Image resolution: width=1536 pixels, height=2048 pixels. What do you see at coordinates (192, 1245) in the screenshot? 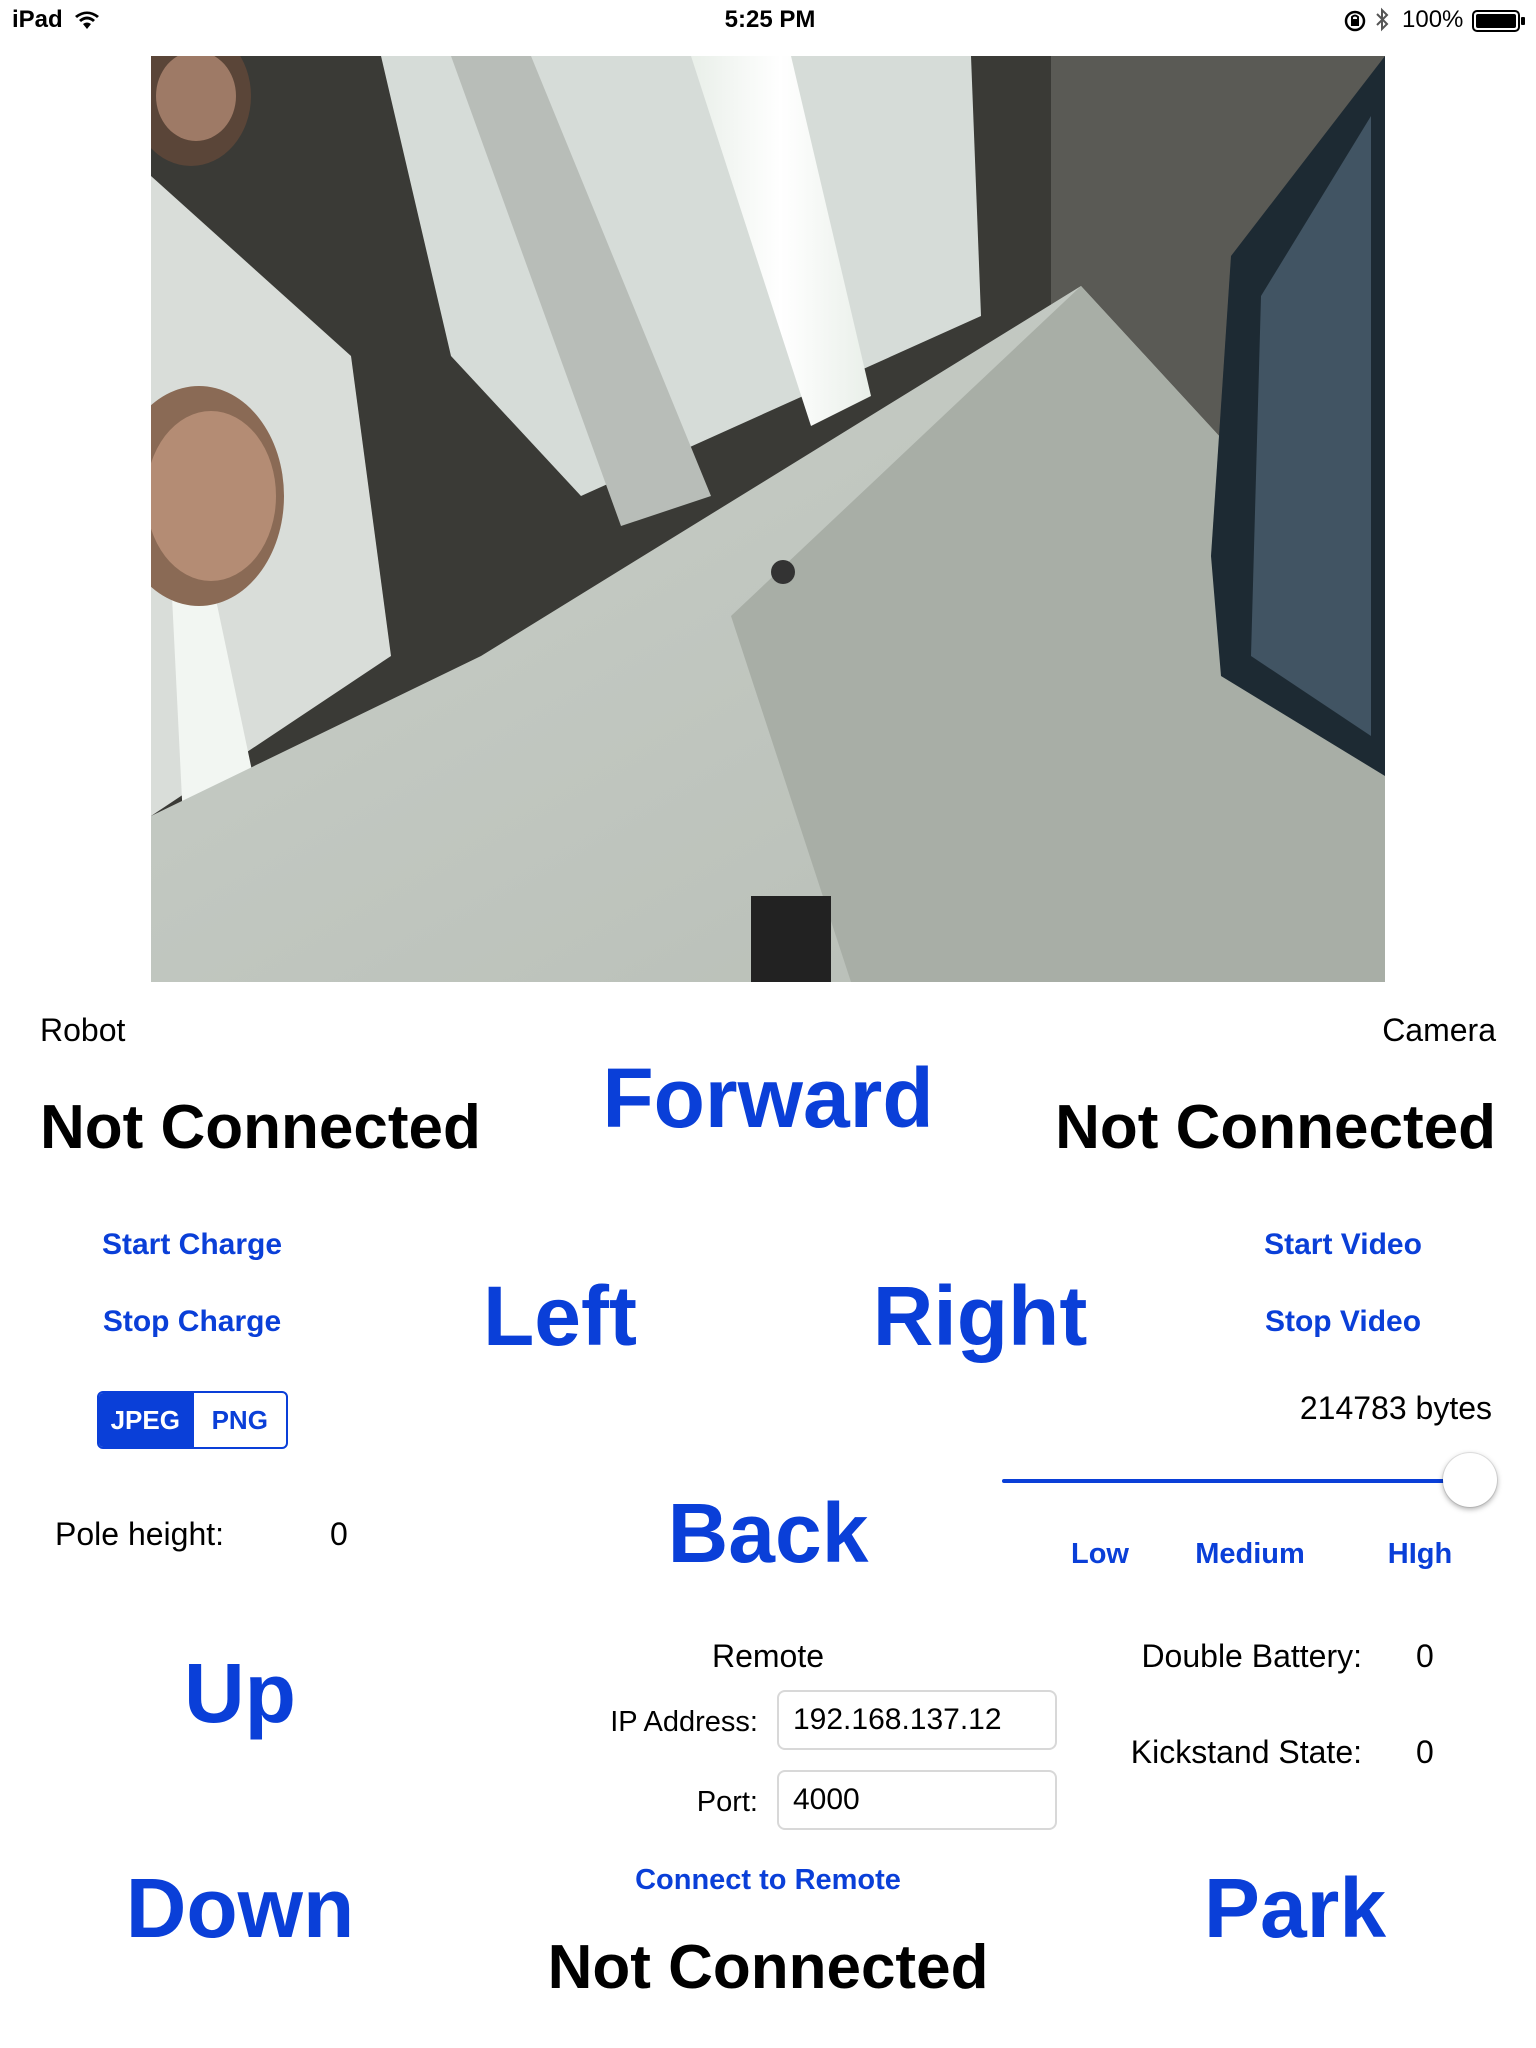
I see `start-charge-button: Start Charge` at bounding box center [192, 1245].